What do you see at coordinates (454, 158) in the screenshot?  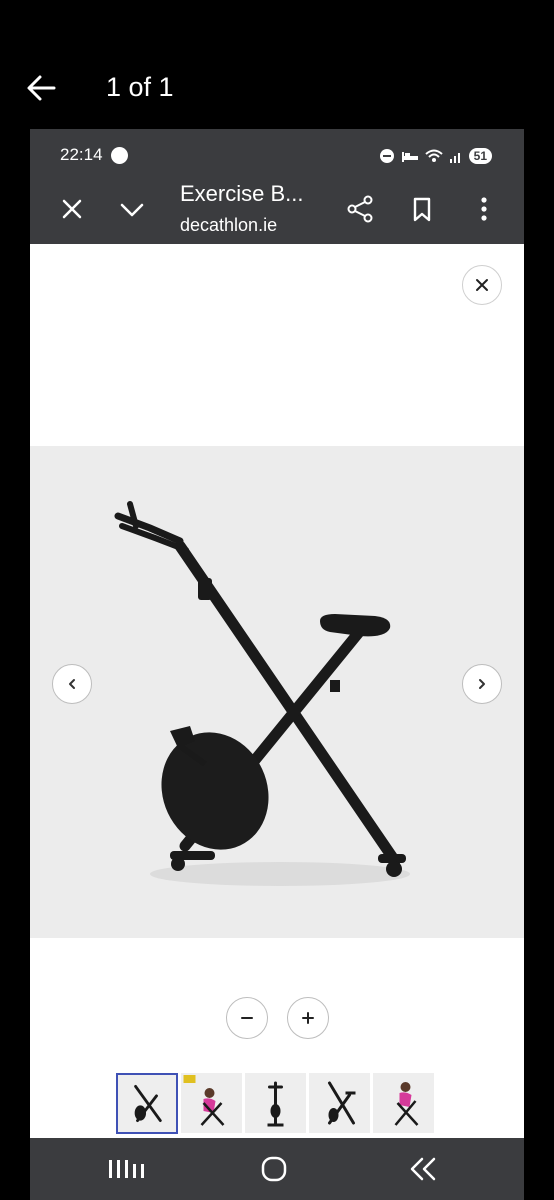 I see `signal-icon` at bounding box center [454, 158].